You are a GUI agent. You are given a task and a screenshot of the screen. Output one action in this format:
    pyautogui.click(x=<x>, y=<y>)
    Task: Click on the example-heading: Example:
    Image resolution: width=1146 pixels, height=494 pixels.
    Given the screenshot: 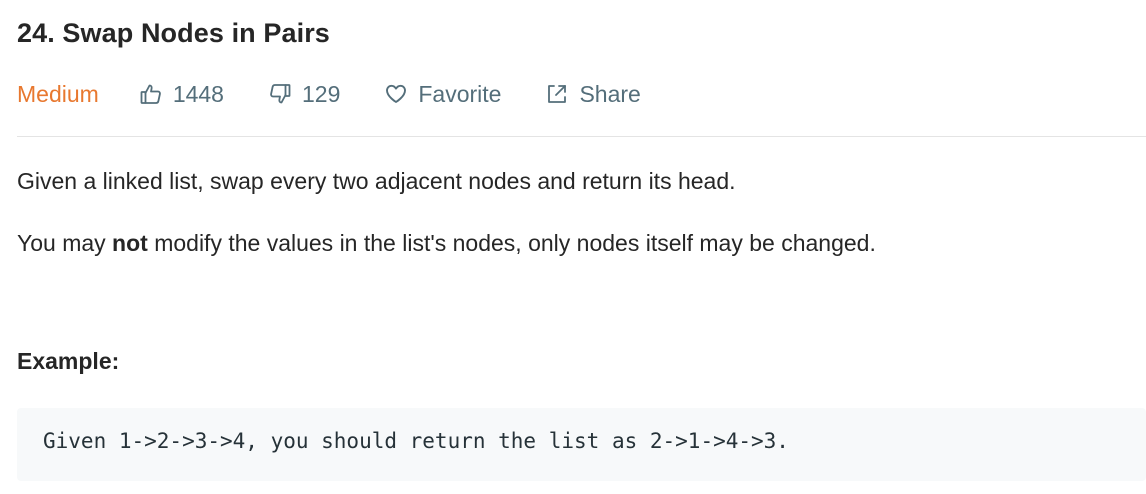 What is the action you would take?
    pyautogui.click(x=68, y=361)
    